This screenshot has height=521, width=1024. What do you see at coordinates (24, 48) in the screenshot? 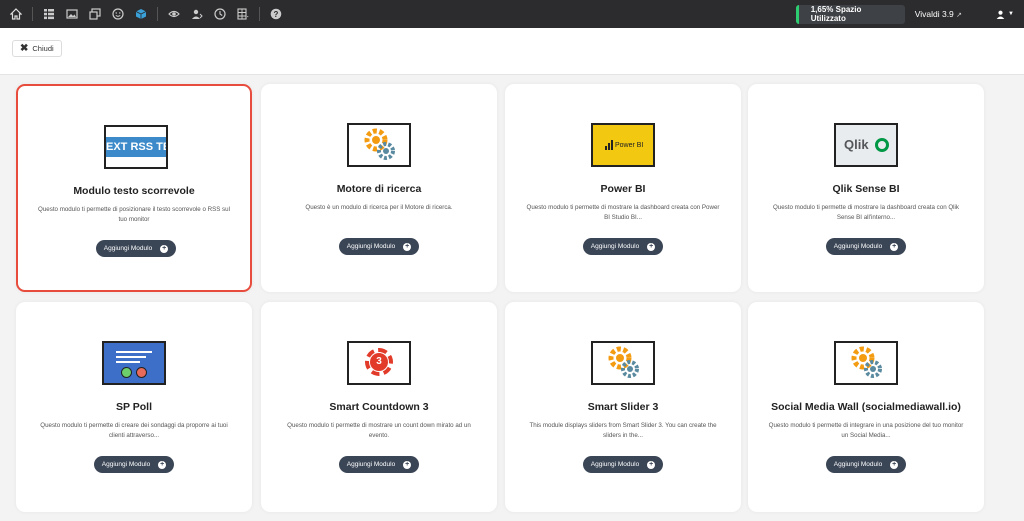
I see `close-icon: ✖` at bounding box center [24, 48].